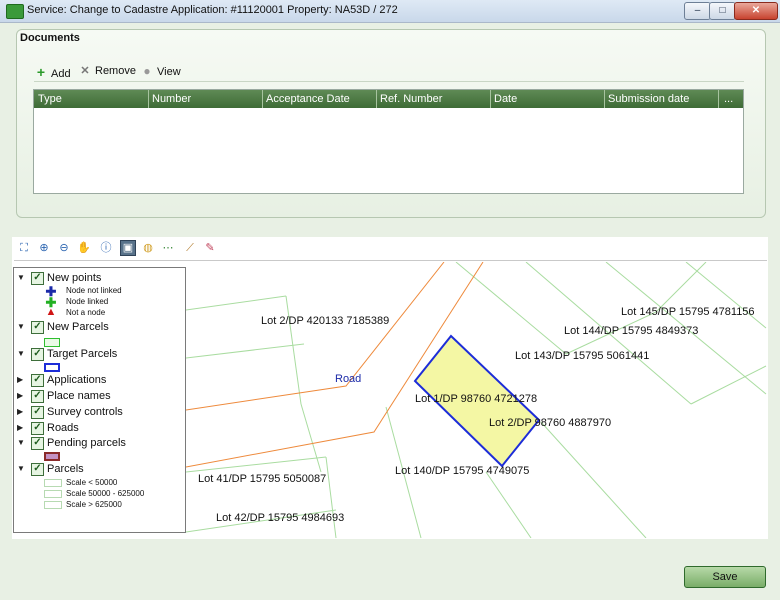  I want to click on remove-label: Remove, so click(115, 71).